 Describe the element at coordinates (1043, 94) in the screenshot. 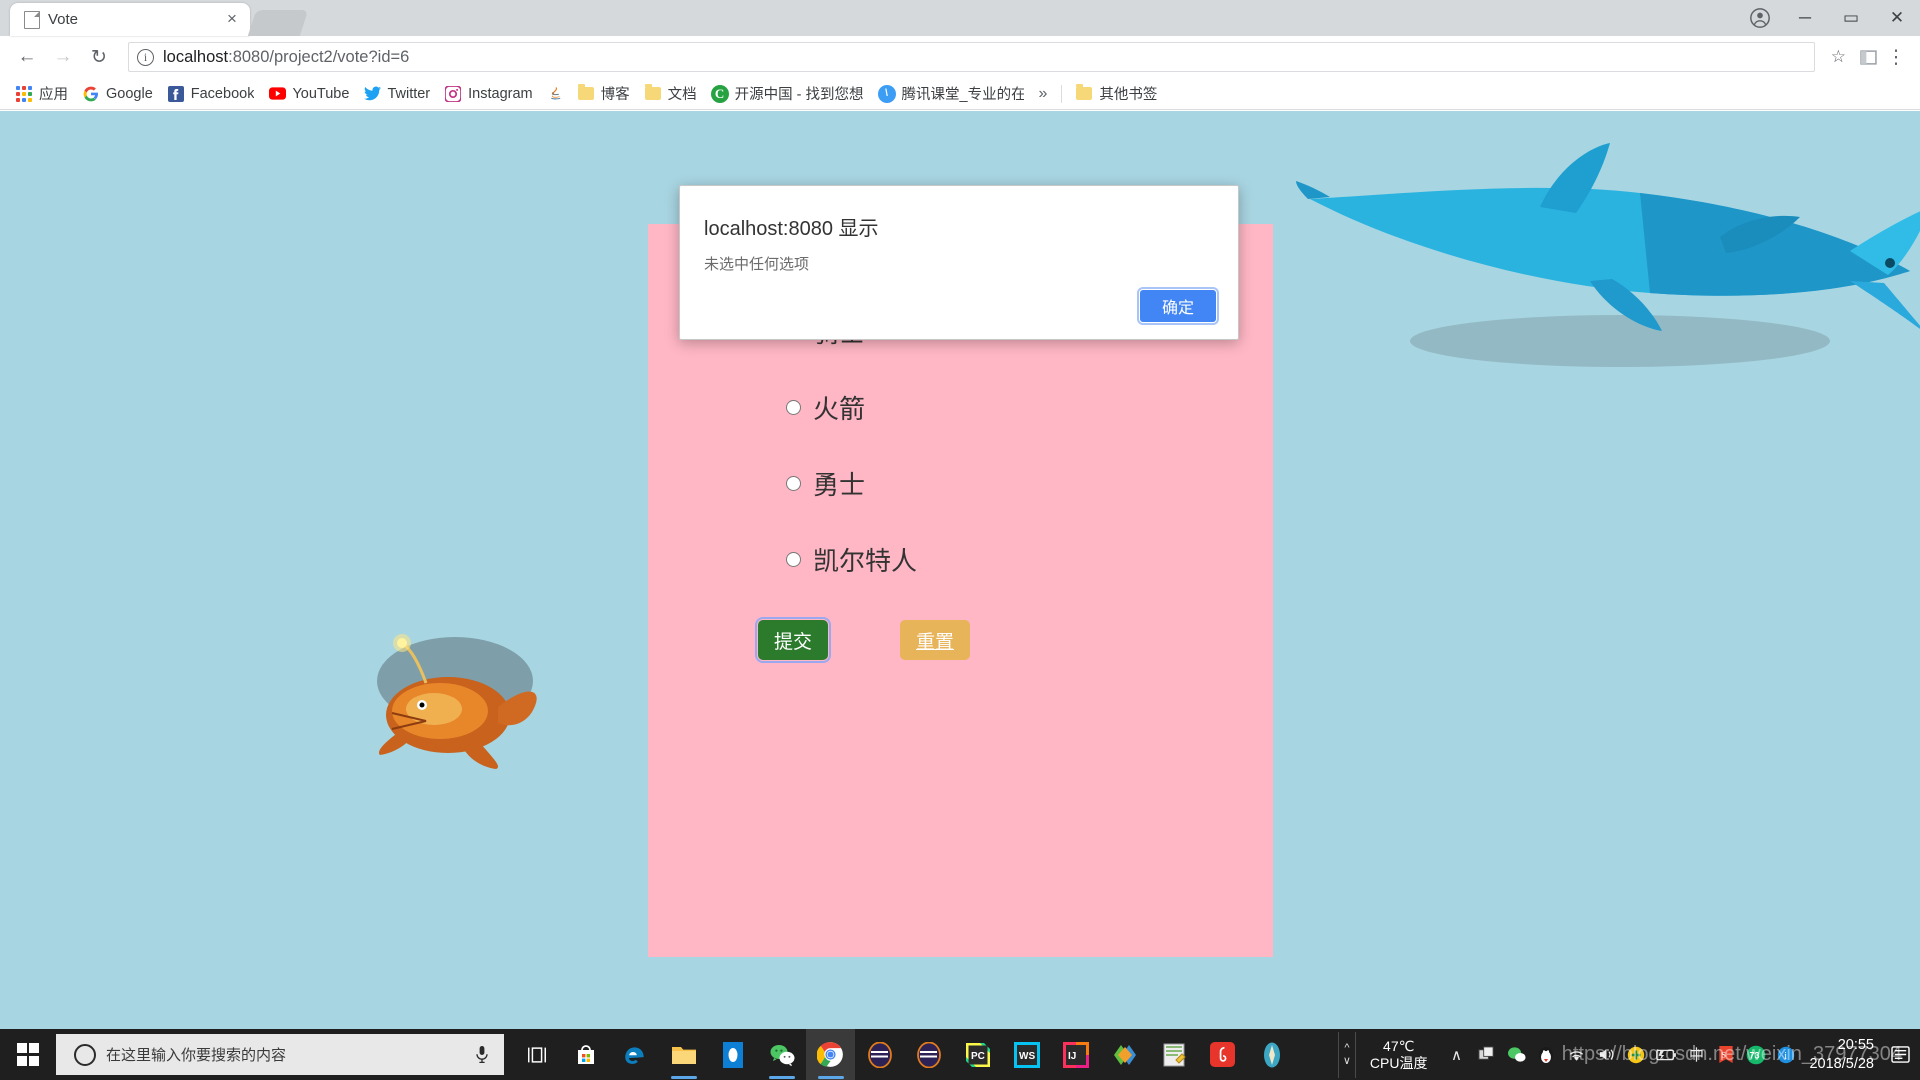

I see `bookmarks-overflow-icon: »` at that location.